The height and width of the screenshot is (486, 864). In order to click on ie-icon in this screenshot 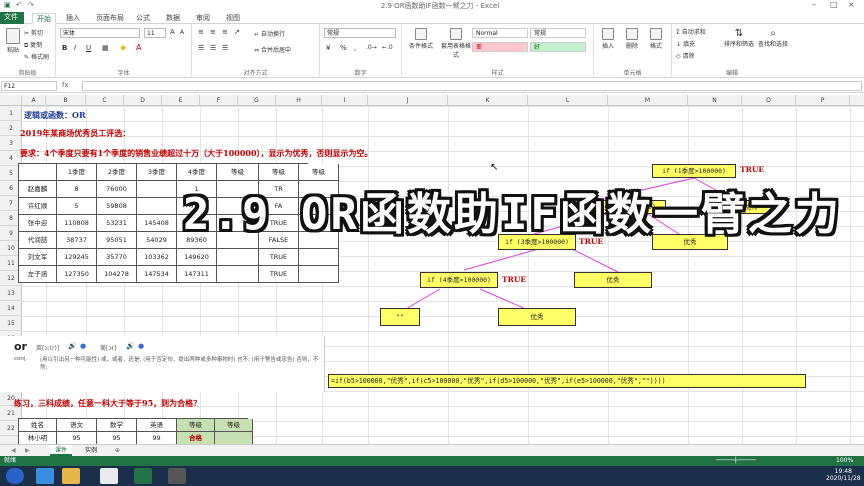, I will do `click(45, 476)`.